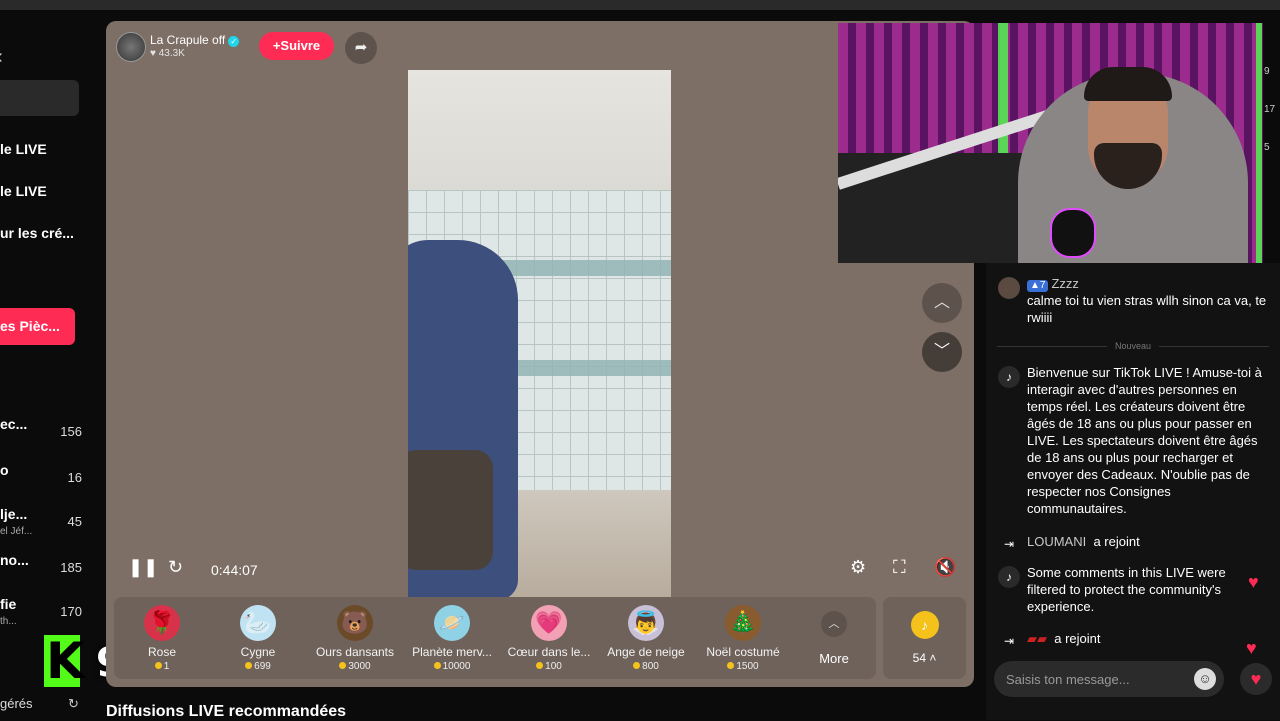  I want to click on mute-icon: 🔇, so click(945, 567).